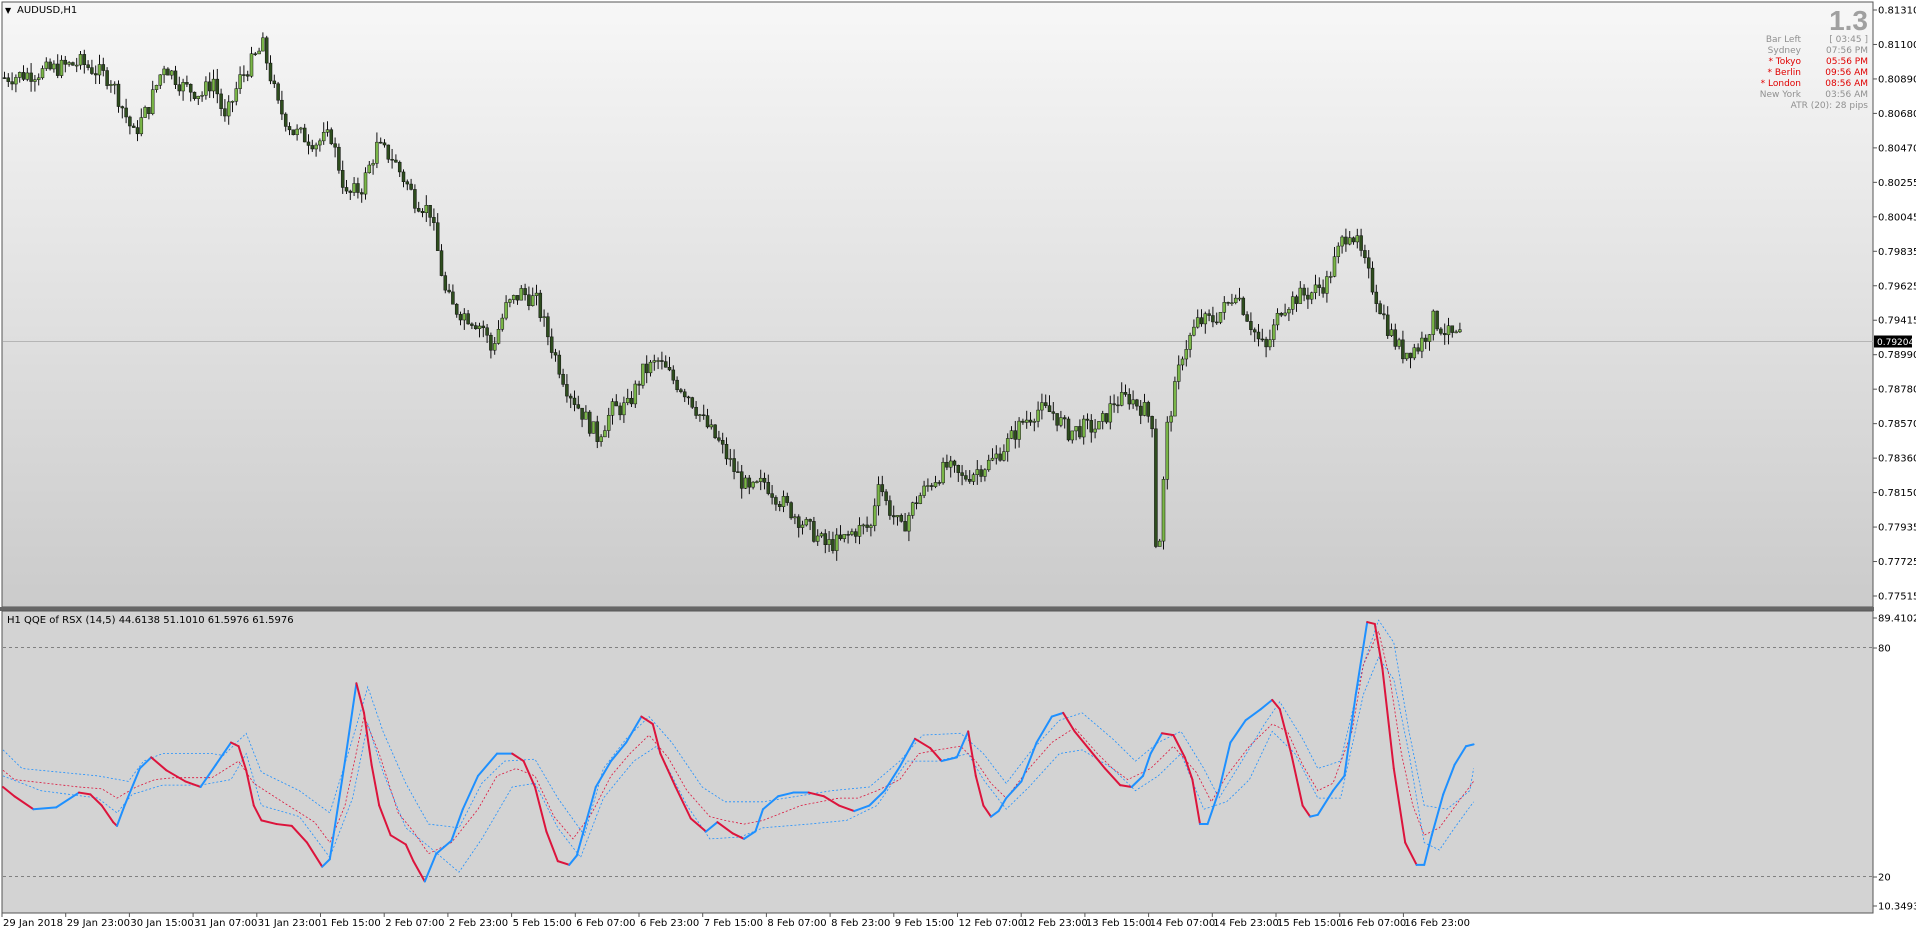 The width and height of the screenshot is (1916, 933). Describe the element at coordinates (161, 923) in the screenshot. I see `time-tick-label: 30 Jan 15:00` at that location.